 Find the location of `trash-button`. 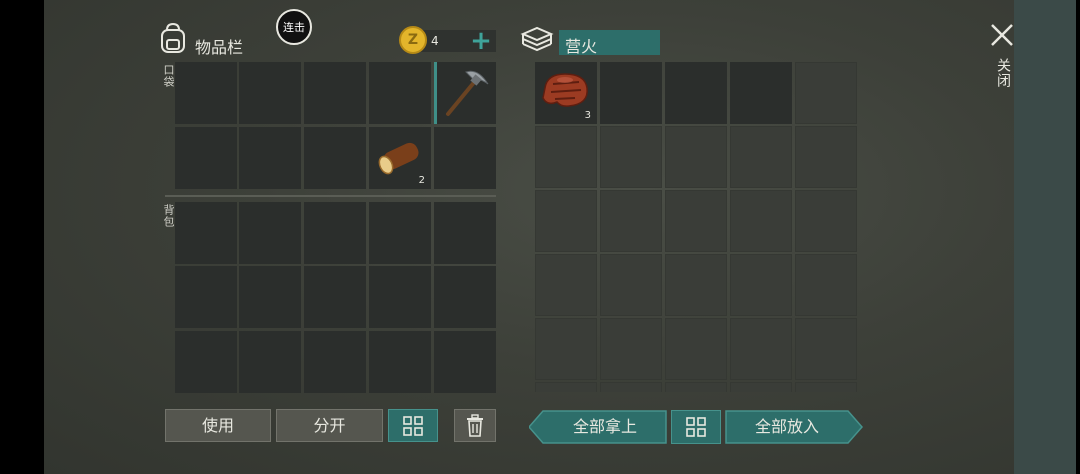

trash-button is located at coordinates (475, 425).